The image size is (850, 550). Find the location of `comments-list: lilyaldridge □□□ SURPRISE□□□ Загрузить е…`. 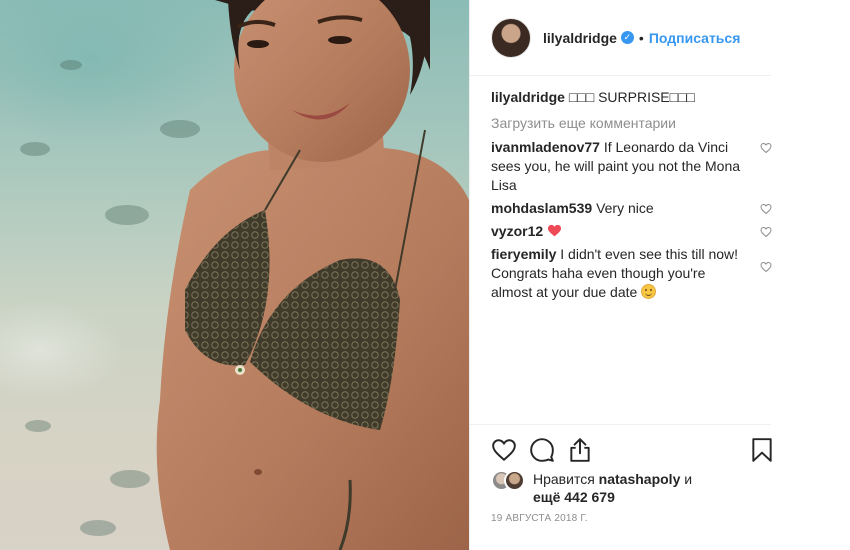

comments-list: lilyaldridge □□□ SURPRISE□□□ Загрузить е… is located at coordinates (631, 197).